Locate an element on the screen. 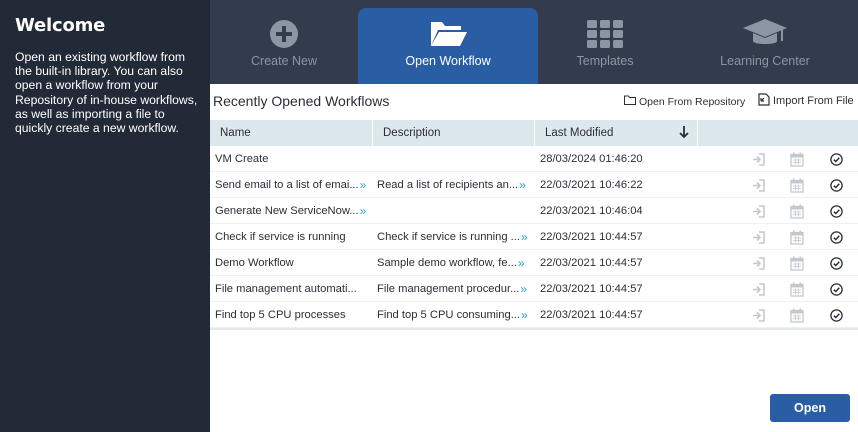 Image resolution: width=858 pixels, height=432 pixels. tab-label: Templates is located at coordinates (605, 61).